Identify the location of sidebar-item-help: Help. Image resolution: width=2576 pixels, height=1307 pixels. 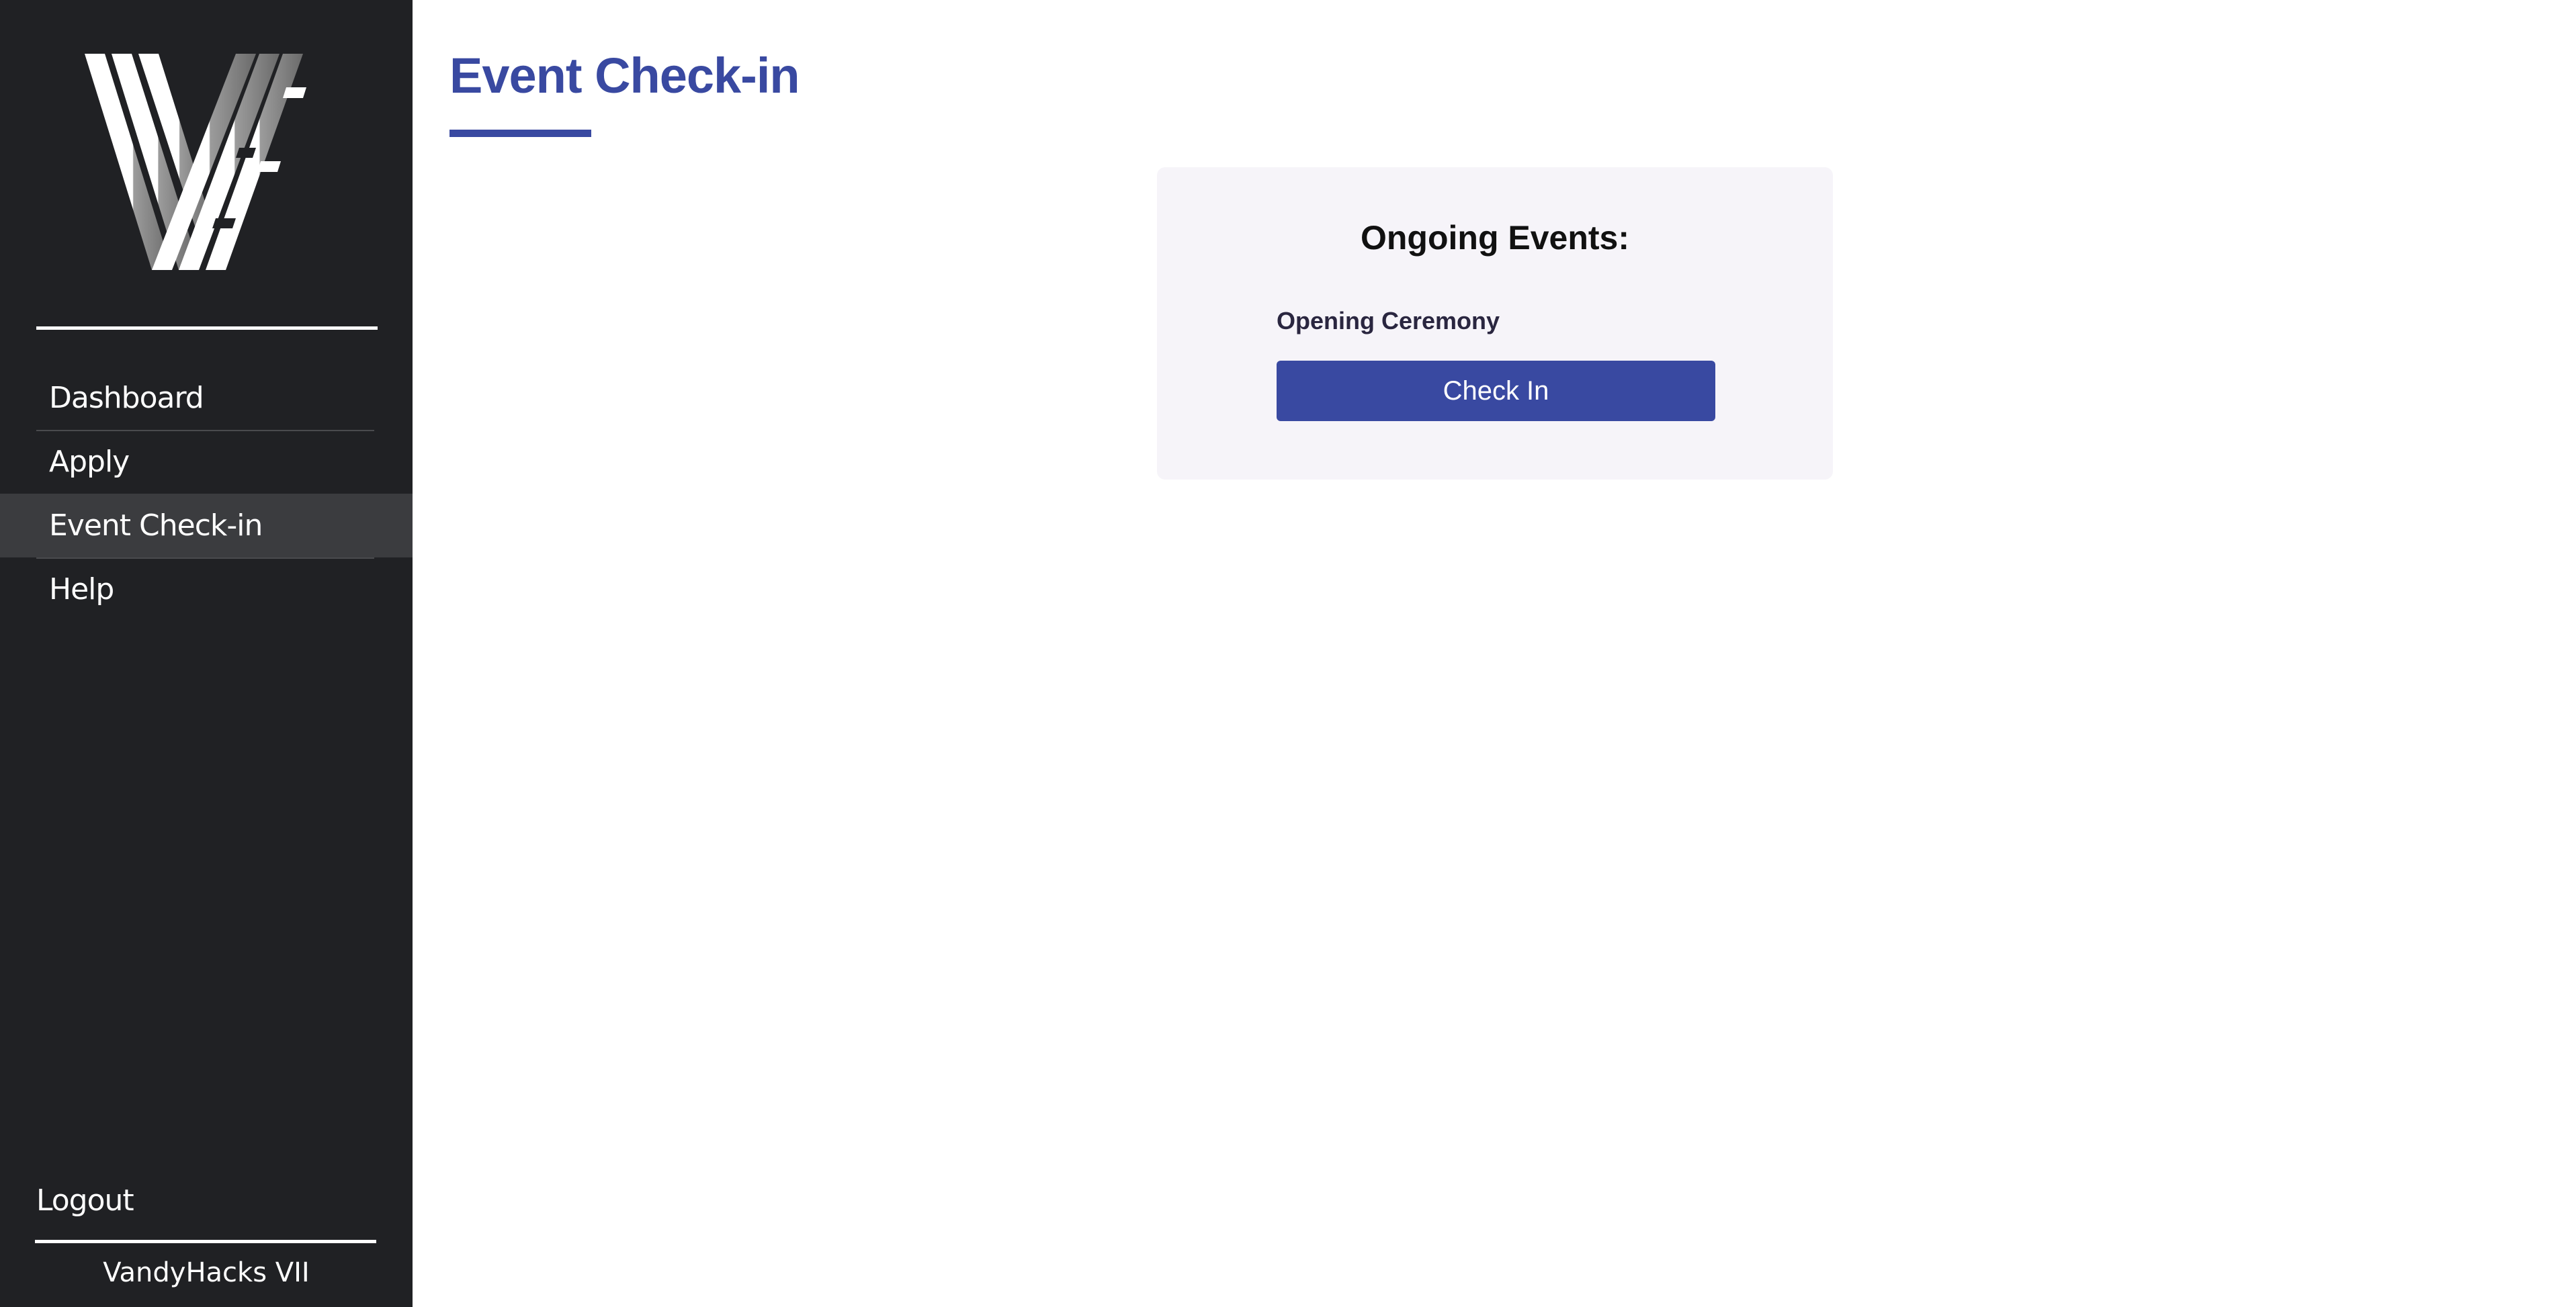
(206, 589).